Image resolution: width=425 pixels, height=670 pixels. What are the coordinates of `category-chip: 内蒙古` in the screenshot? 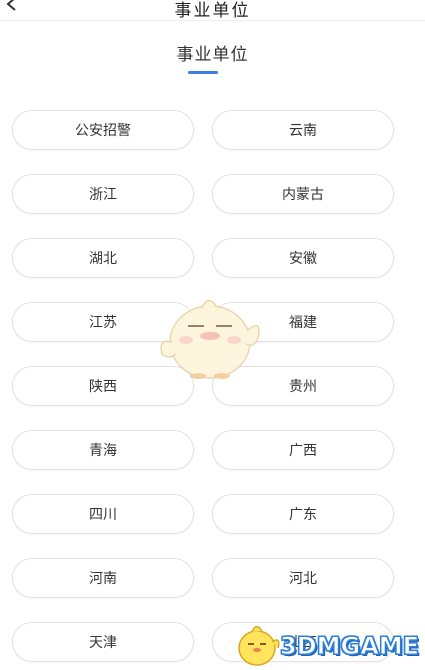 It's located at (303, 194).